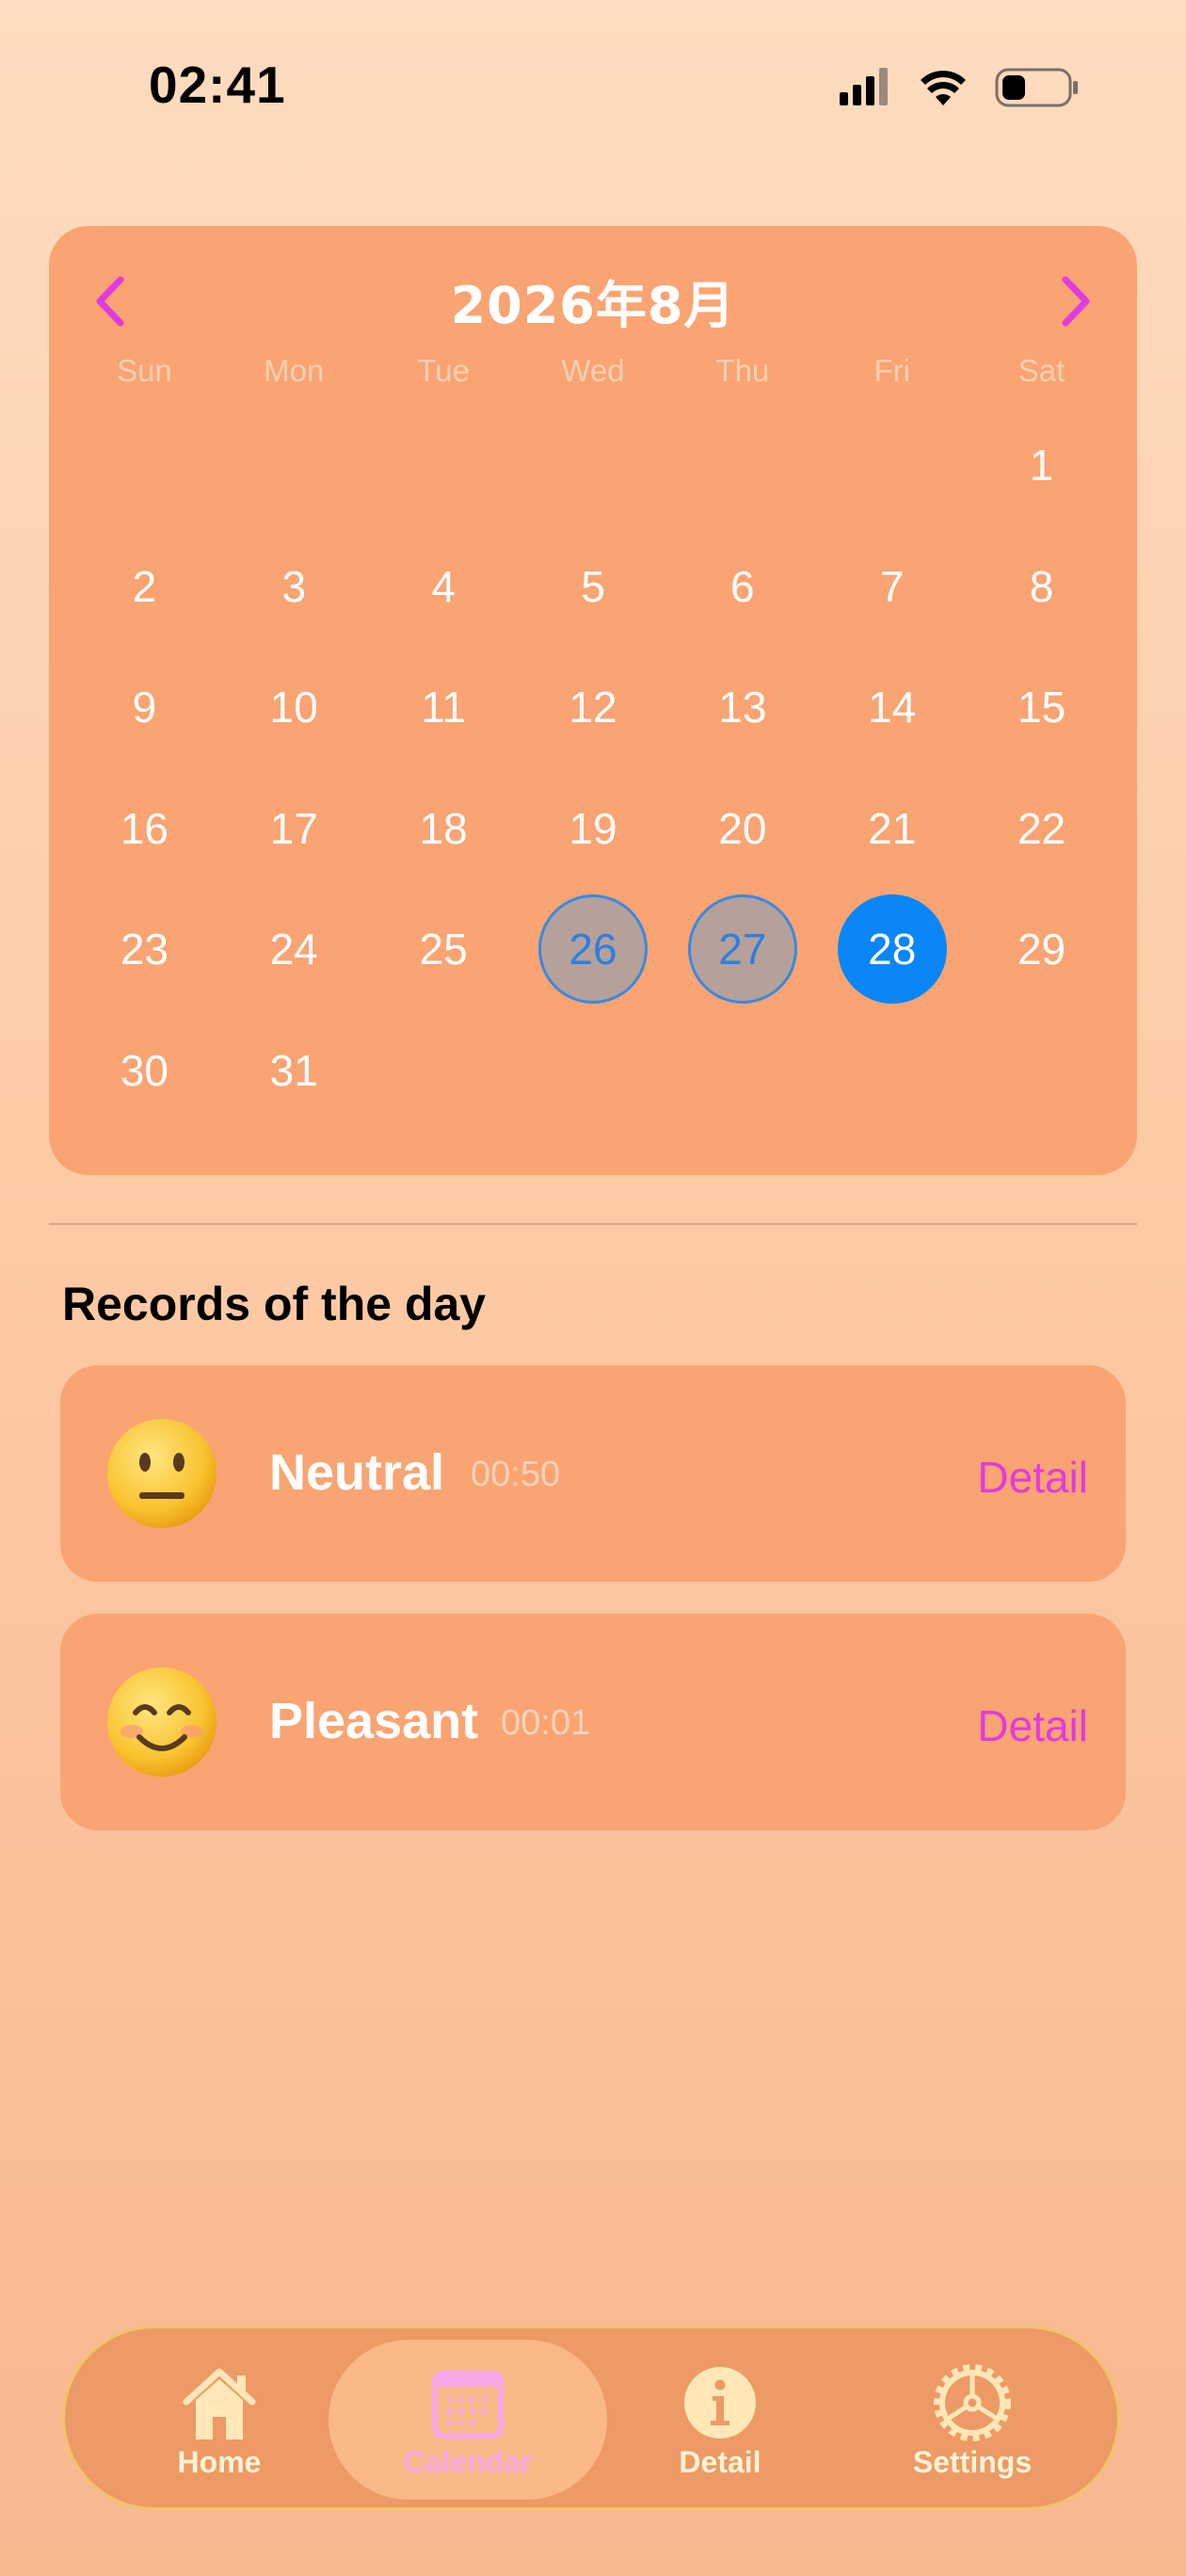 This screenshot has width=1186, height=2576. I want to click on status-time: 02:41, so click(217, 85).